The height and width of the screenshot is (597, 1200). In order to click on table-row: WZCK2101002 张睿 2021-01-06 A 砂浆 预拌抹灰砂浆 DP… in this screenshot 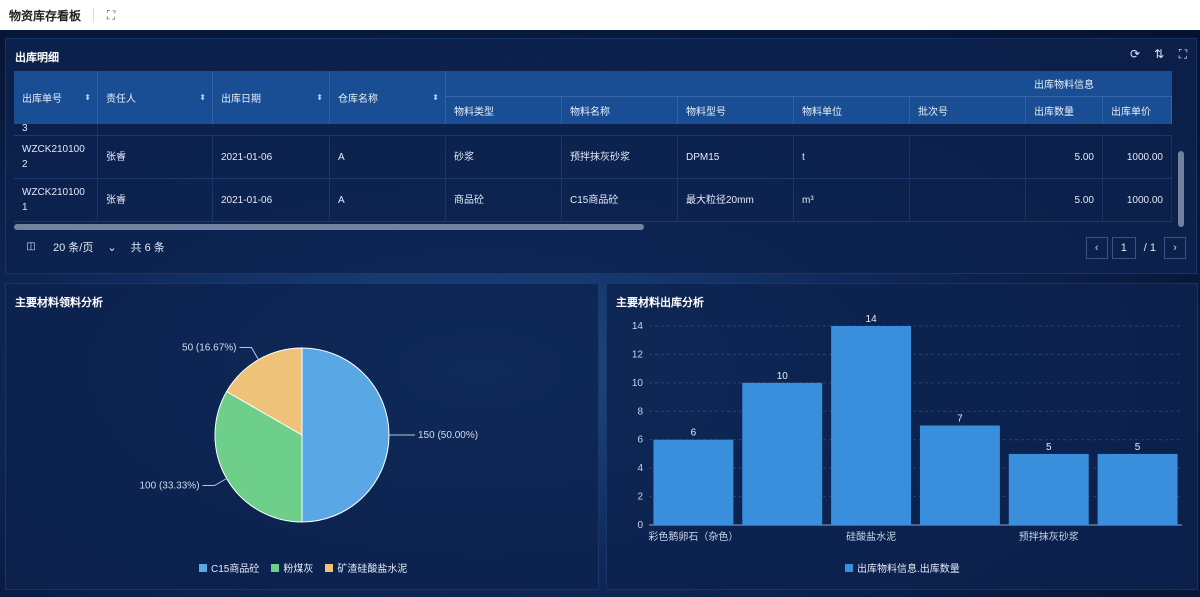, I will do `click(593, 157)`.